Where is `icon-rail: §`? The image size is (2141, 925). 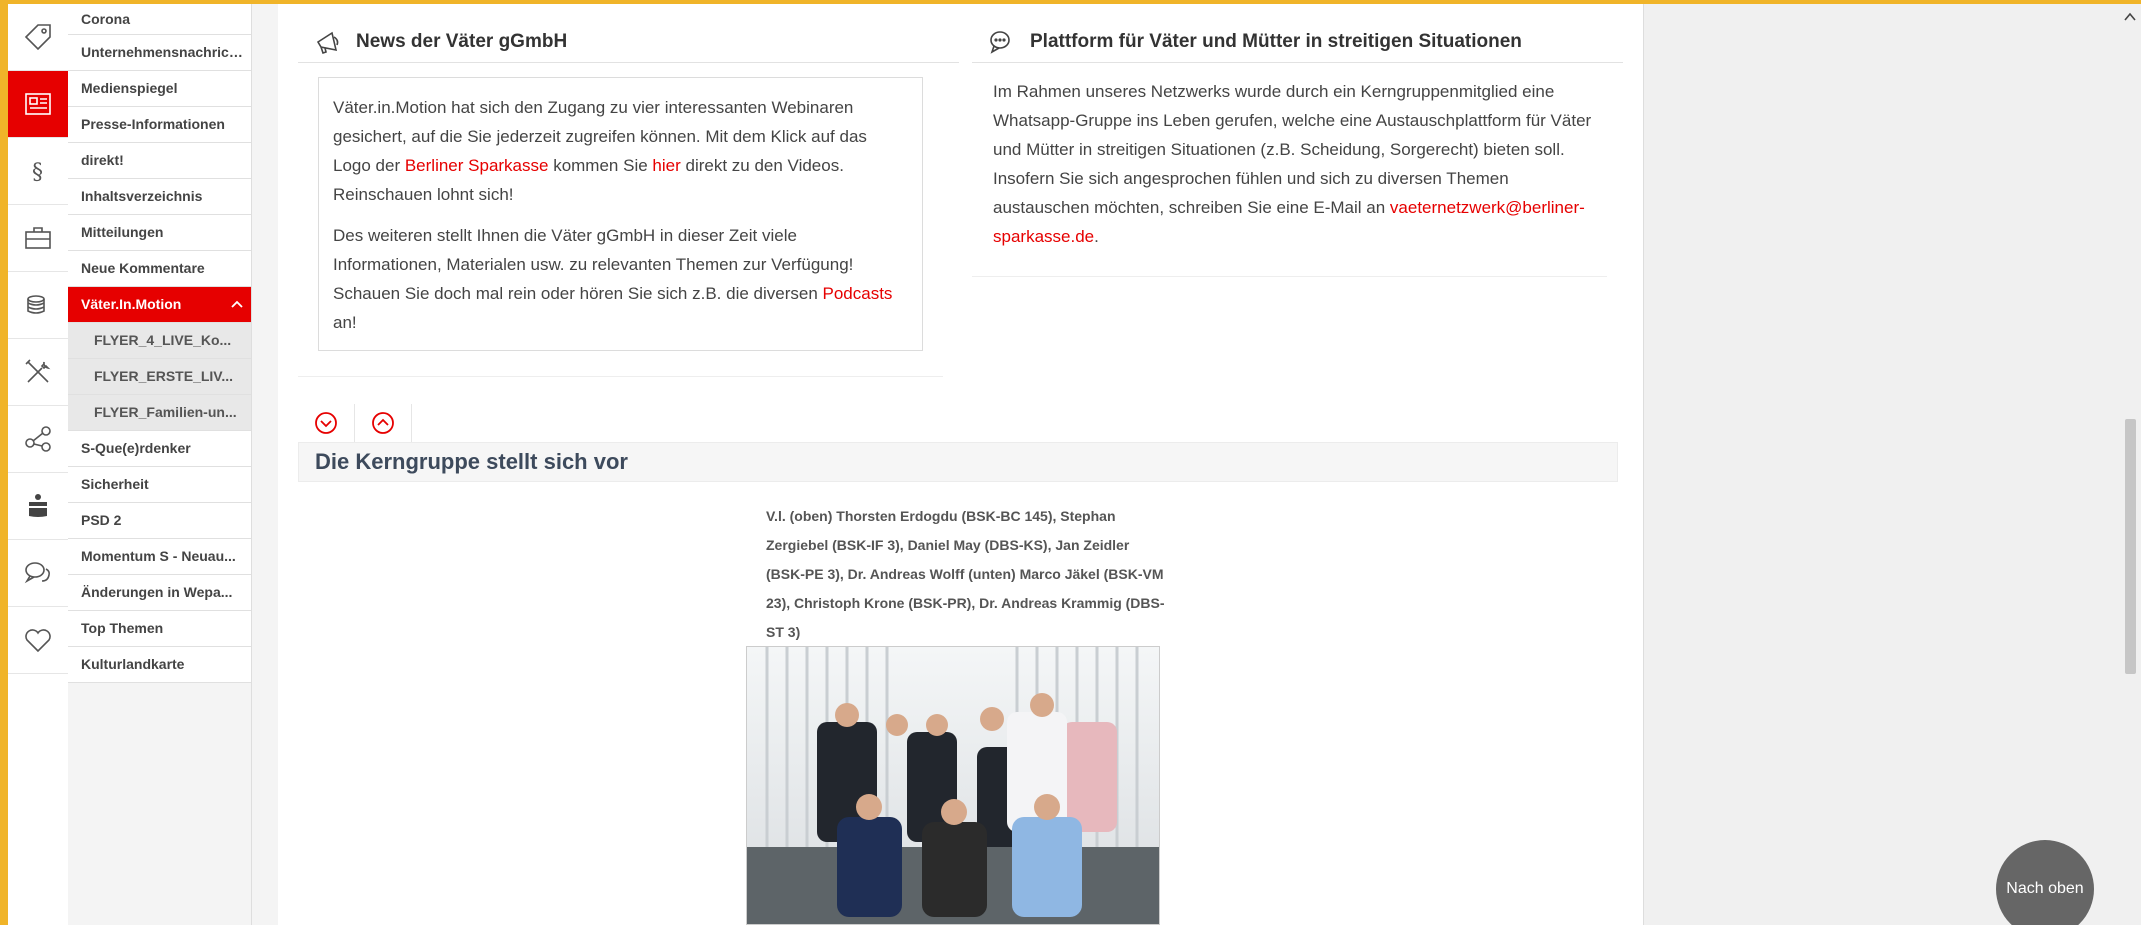
icon-rail: § is located at coordinates (38, 464).